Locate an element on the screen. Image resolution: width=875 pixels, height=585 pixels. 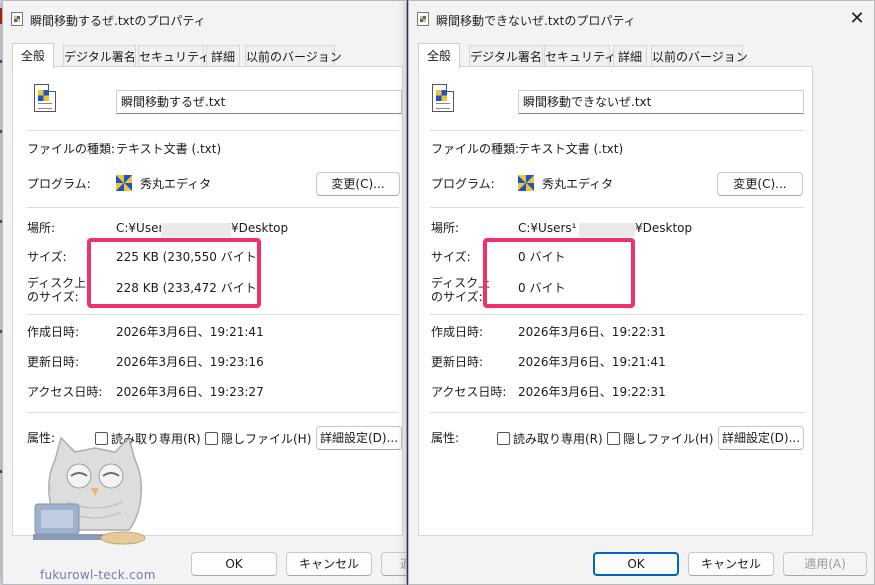
accessed-value: 2026年3月6日、19:22:31 is located at coordinates (592, 392).